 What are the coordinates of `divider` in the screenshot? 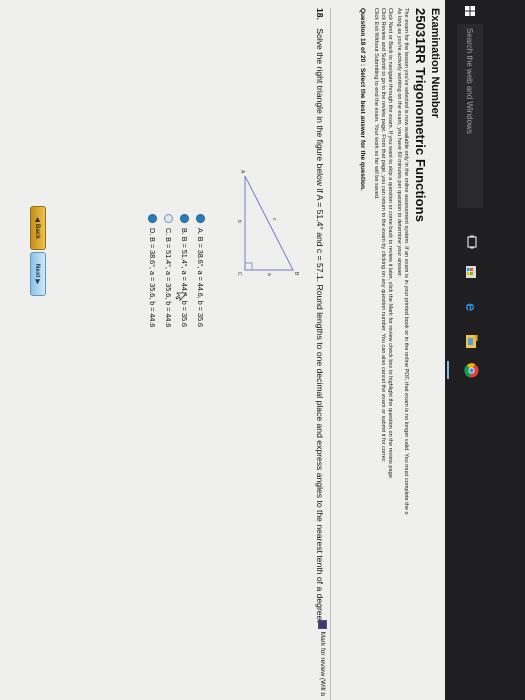 It's located at (330, 354).